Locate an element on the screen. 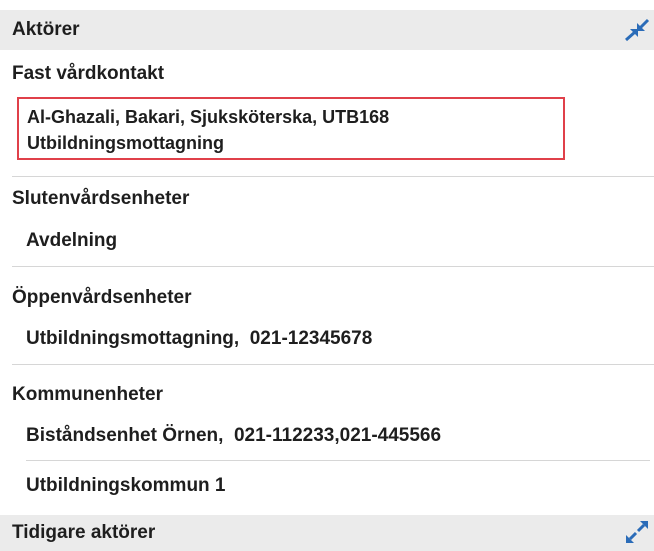  collapse-arrows-icon is located at coordinates (637, 31).